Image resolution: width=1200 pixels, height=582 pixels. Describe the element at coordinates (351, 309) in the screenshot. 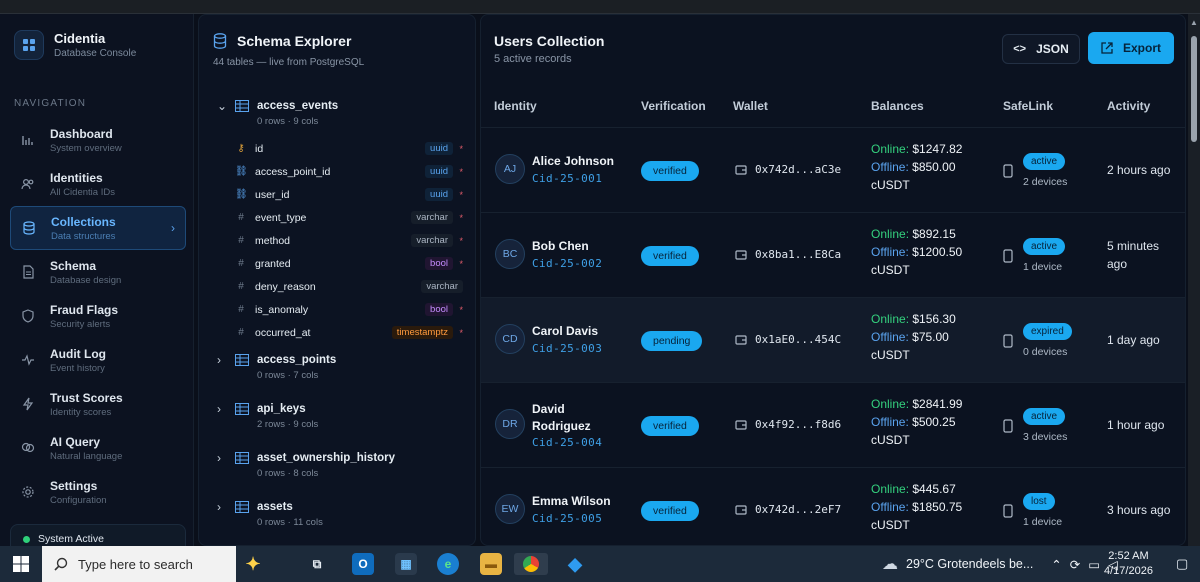

I see `column-row: # is_anomaly bool *` at that location.